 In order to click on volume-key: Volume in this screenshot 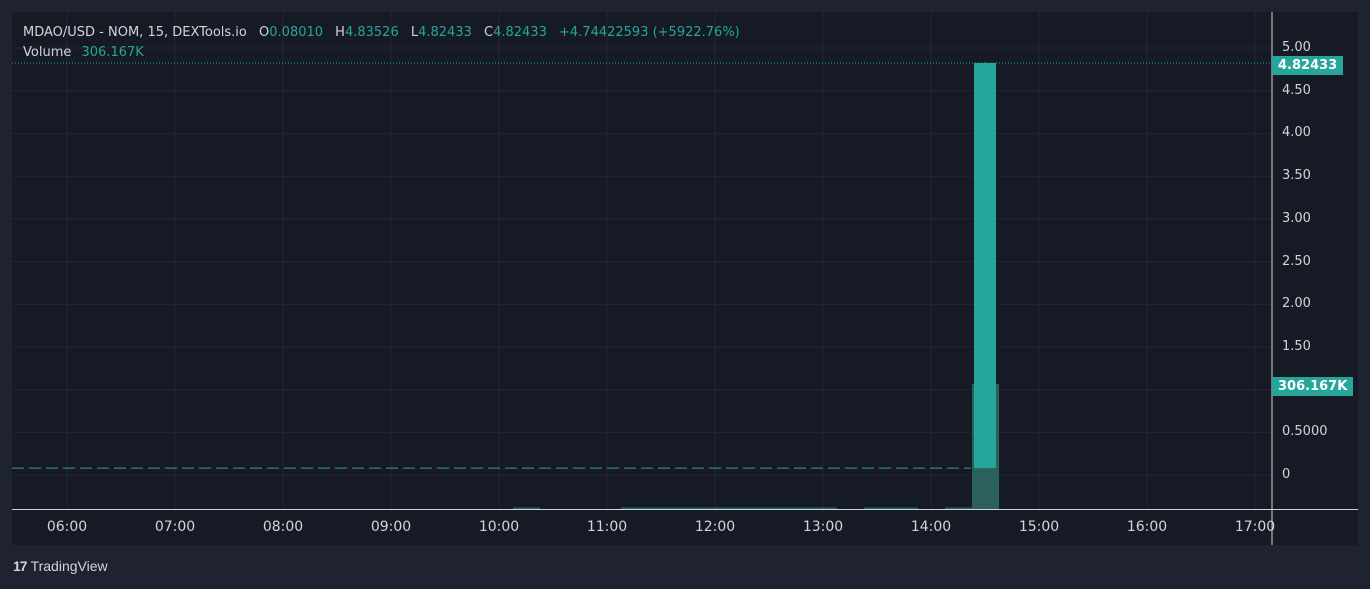, I will do `click(47, 52)`.